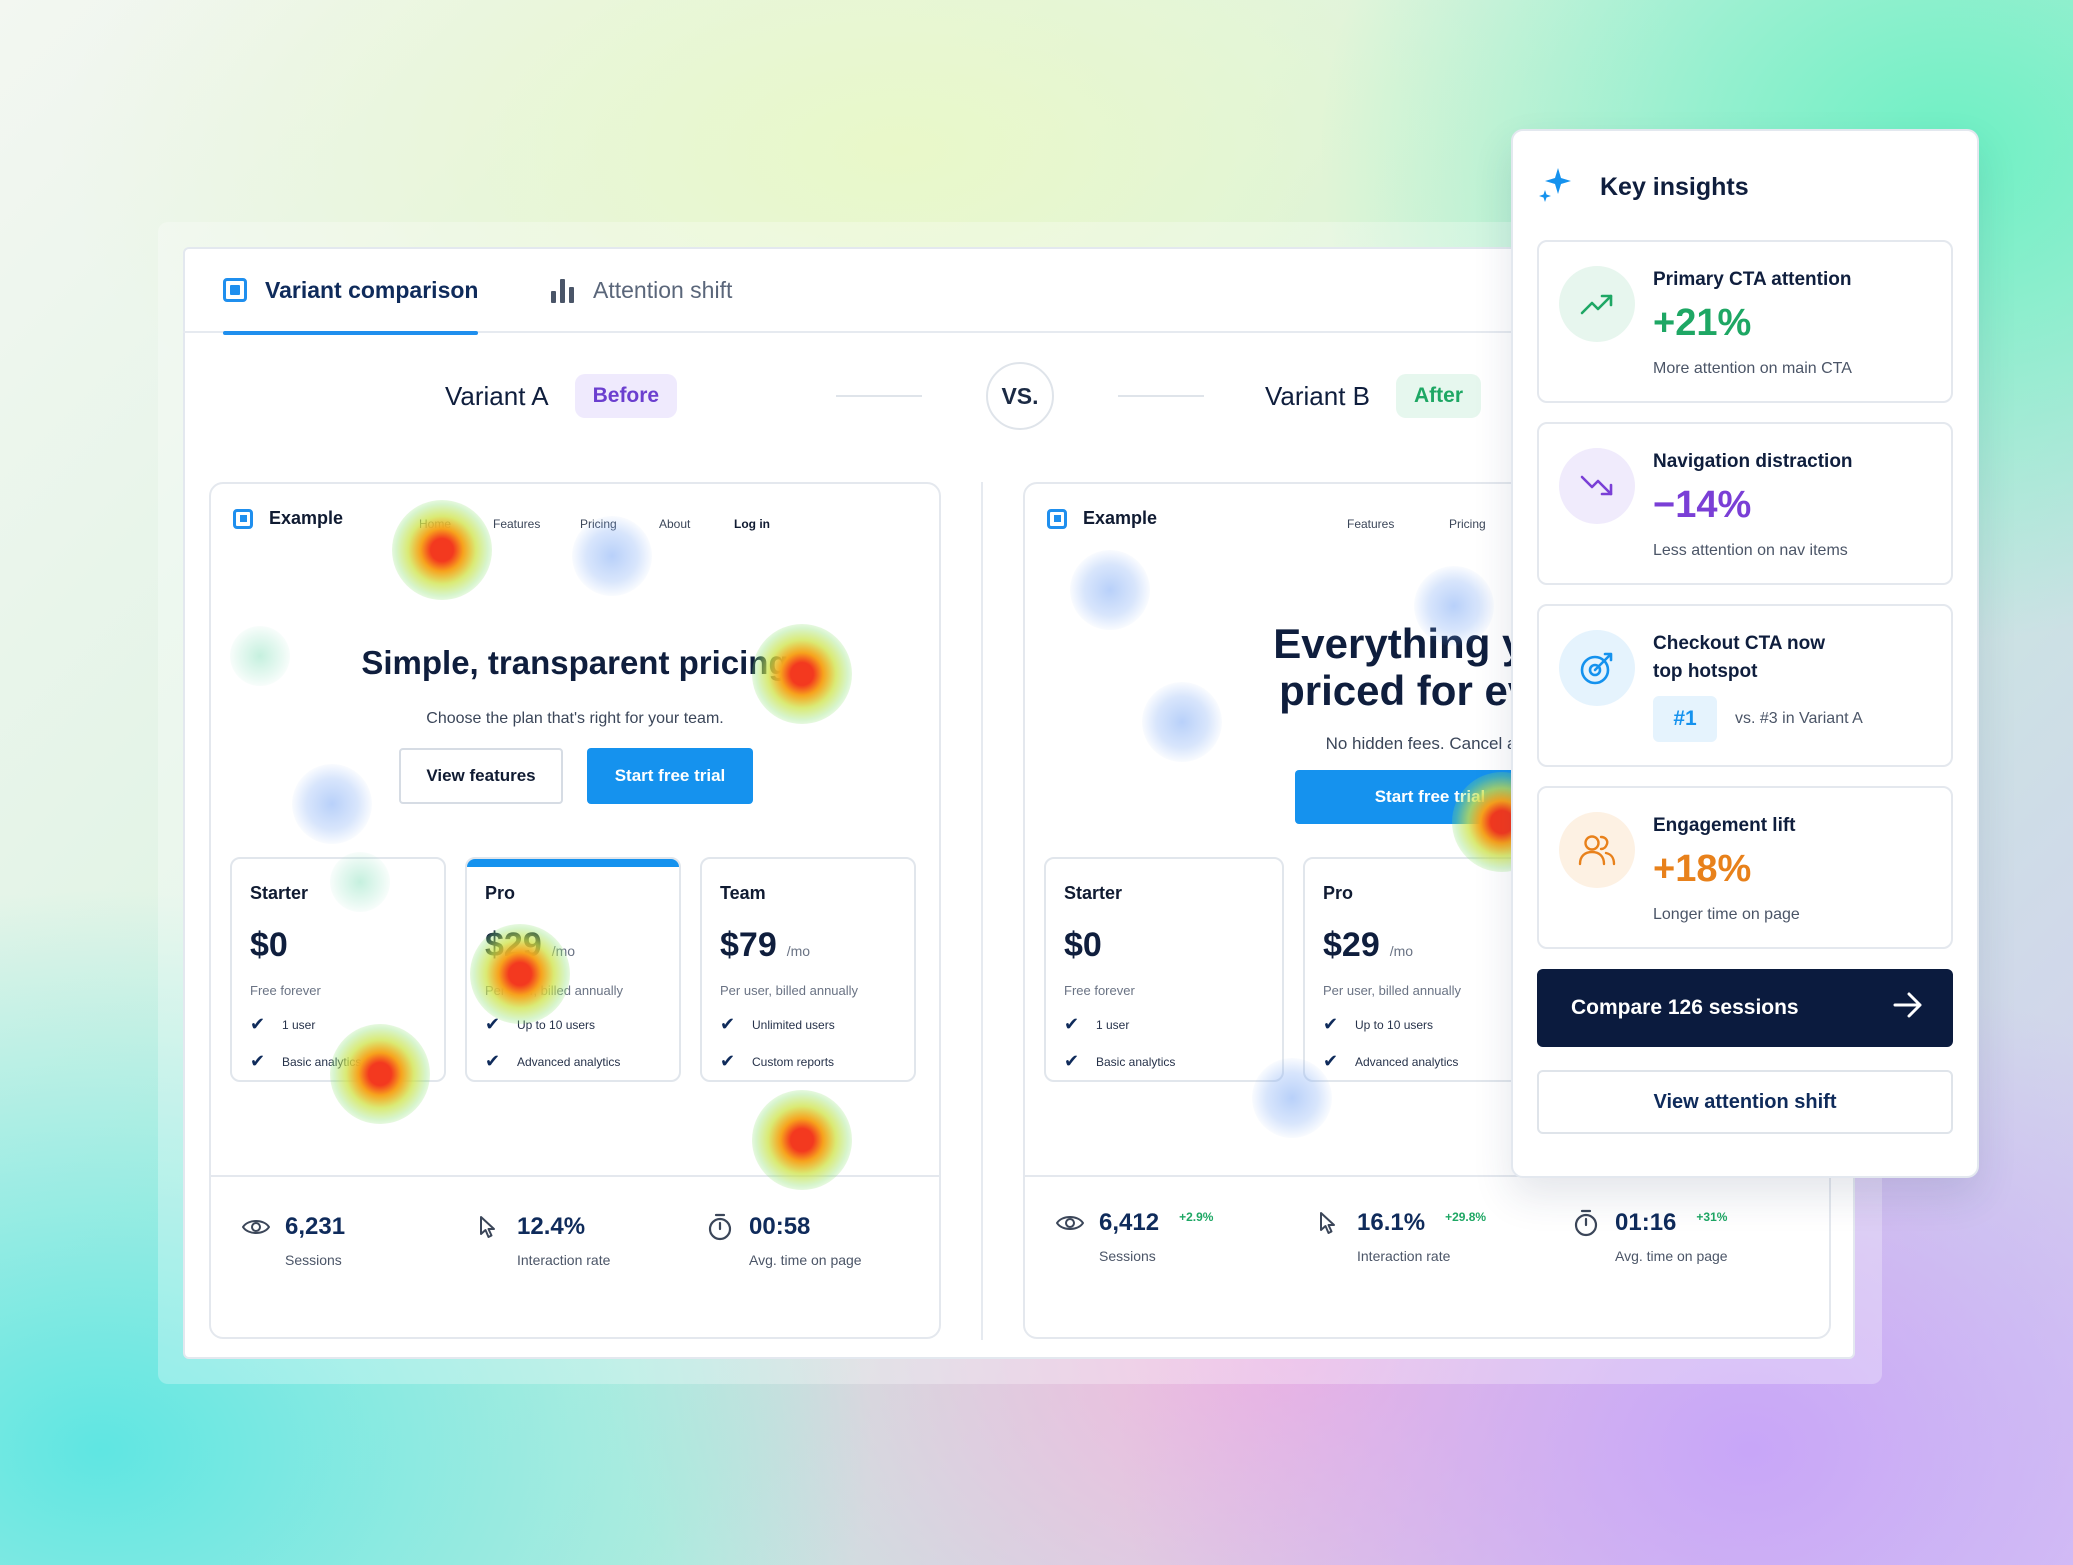 This screenshot has width=2073, height=1565. Describe the element at coordinates (553, 1061) in the screenshot. I see `plan-feature: ✔ Advanced analytics` at that location.